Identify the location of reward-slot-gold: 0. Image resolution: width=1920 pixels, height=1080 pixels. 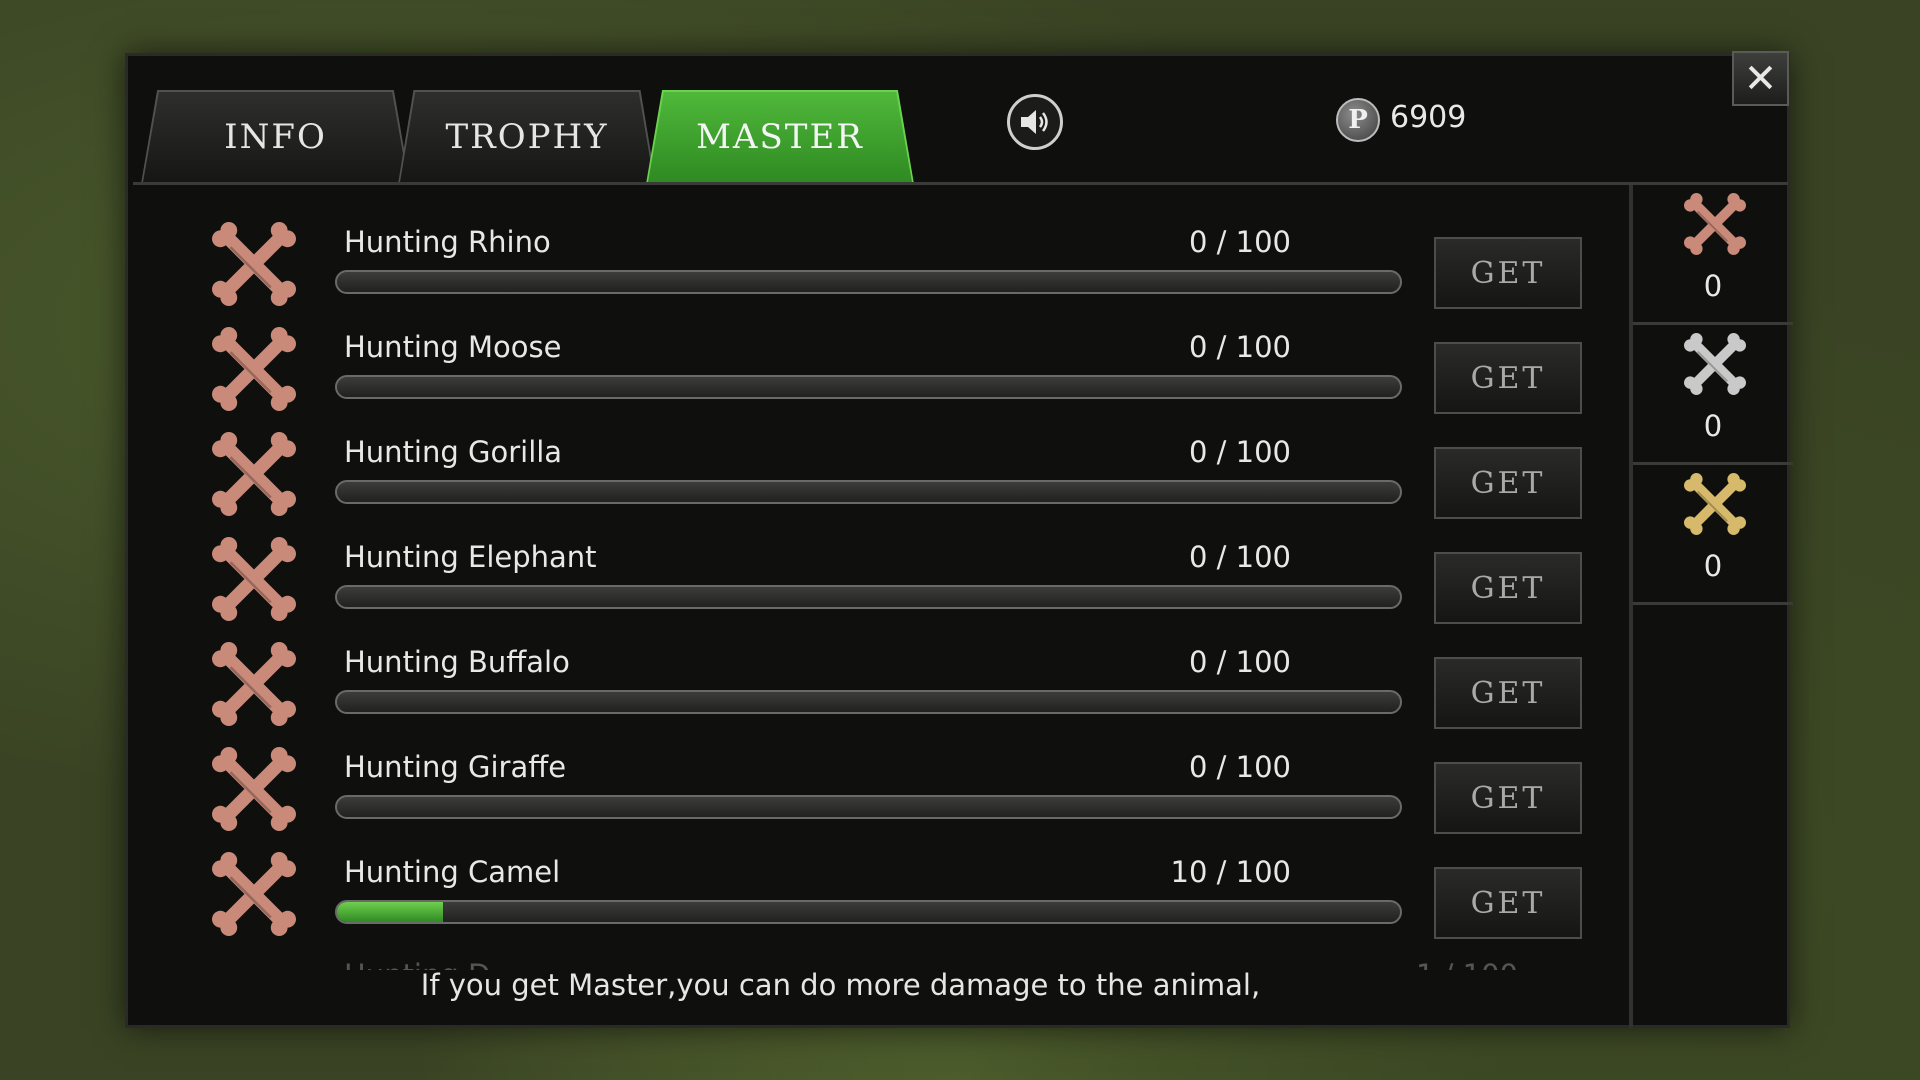
(1713, 535).